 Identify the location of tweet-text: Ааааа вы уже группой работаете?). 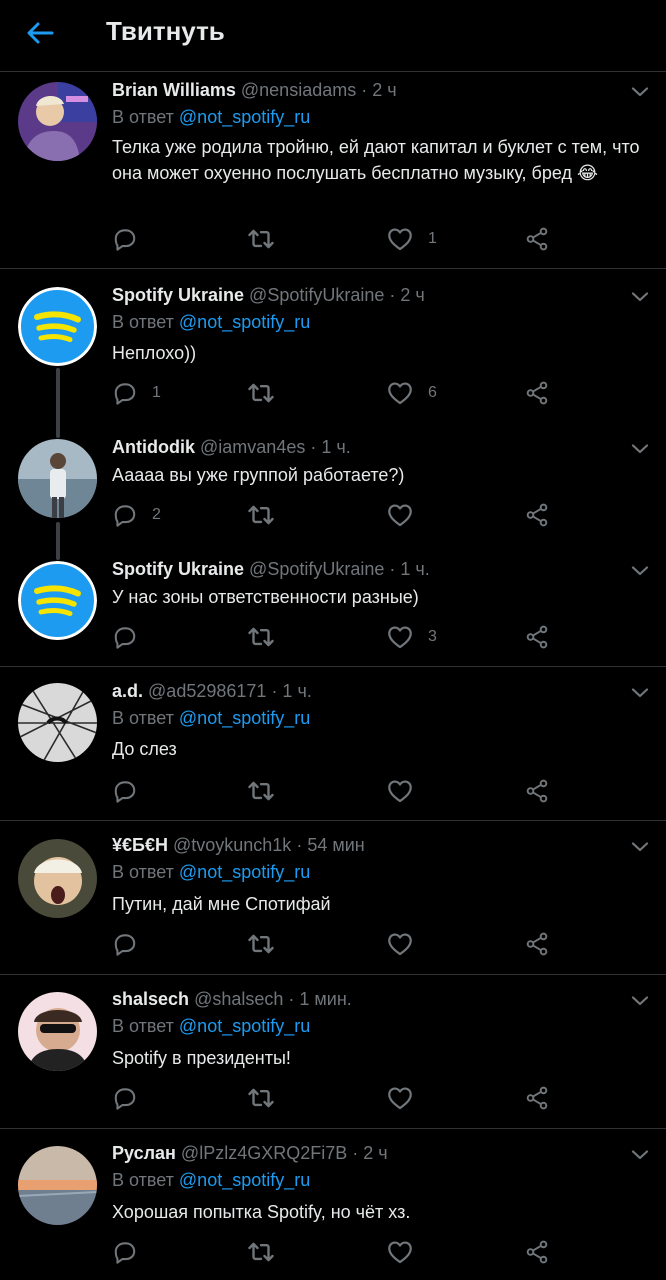
(258, 475).